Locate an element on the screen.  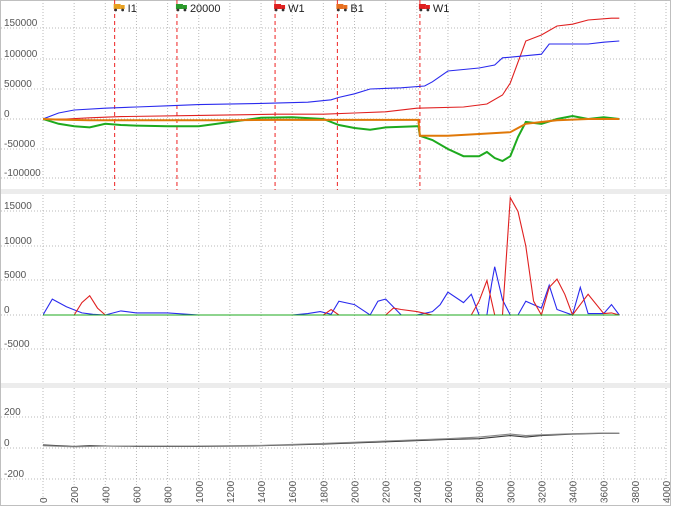
x-tick-label: 2600 is located at coordinates (449, 491).